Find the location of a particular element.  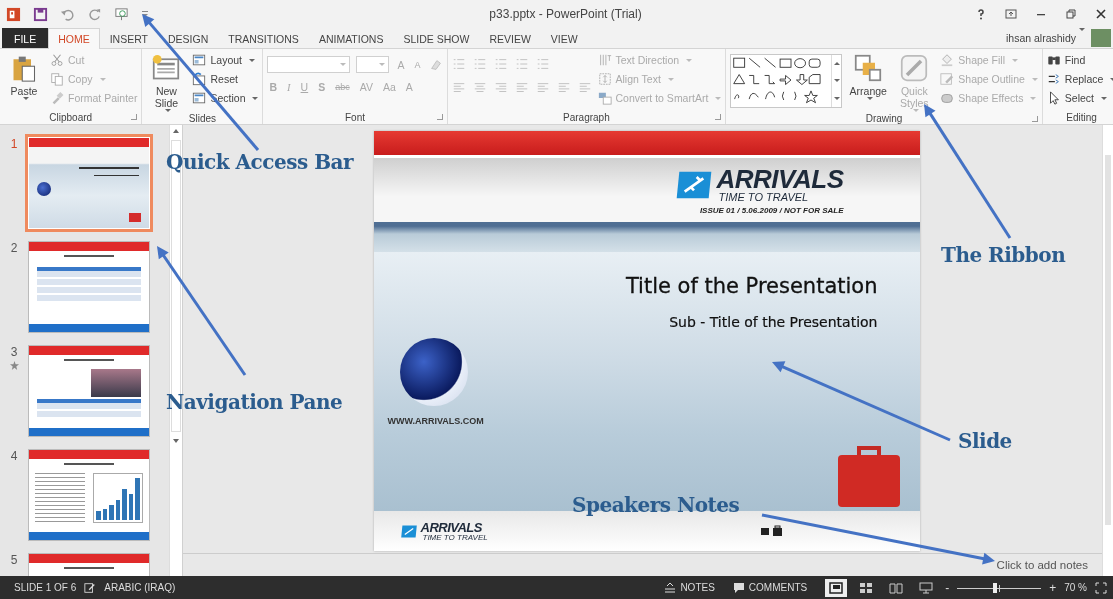

copy-icon is located at coordinates (57, 79).